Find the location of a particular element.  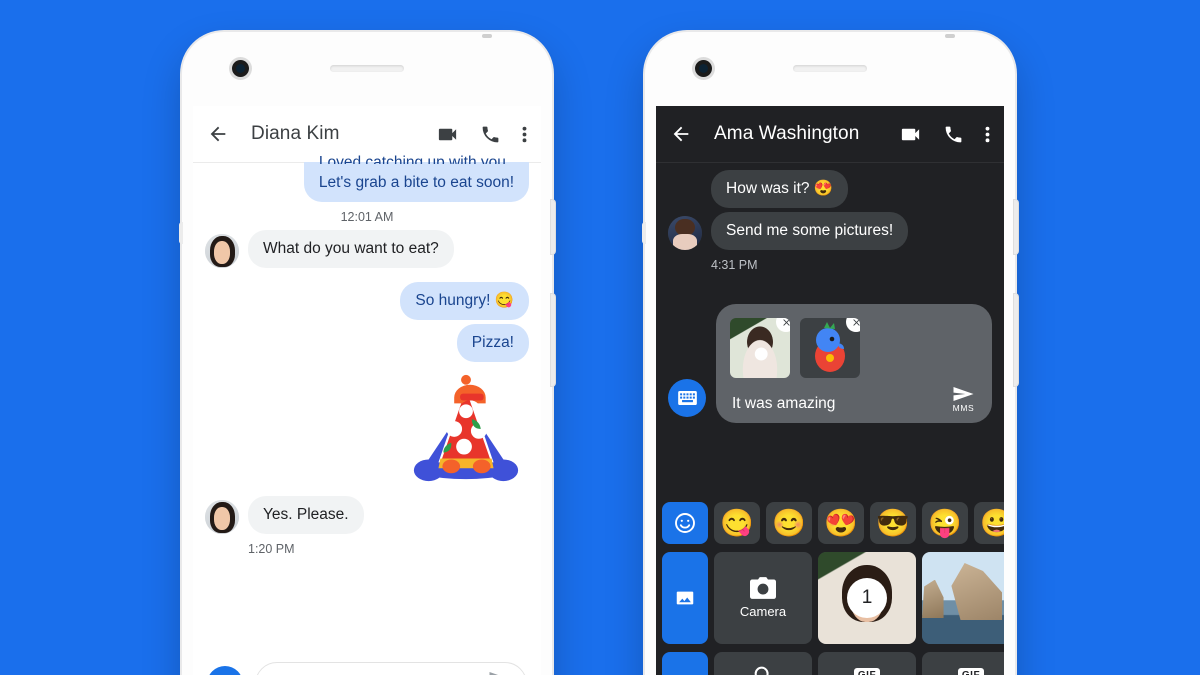

message-bubble-outgoing: So hungry! 😋 is located at coordinates (464, 301).